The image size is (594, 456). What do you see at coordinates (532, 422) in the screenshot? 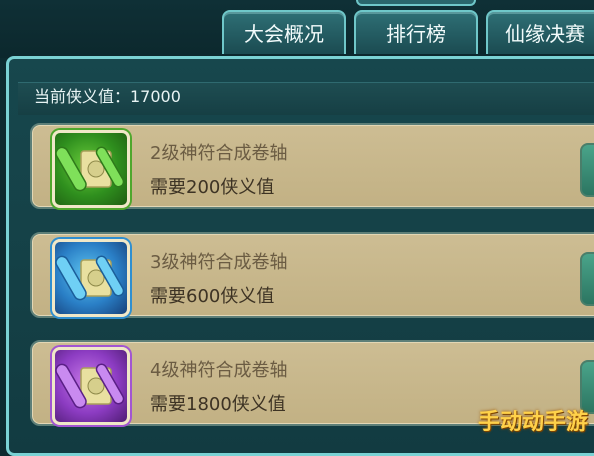
I see `watermark: 手动动手游` at bounding box center [532, 422].